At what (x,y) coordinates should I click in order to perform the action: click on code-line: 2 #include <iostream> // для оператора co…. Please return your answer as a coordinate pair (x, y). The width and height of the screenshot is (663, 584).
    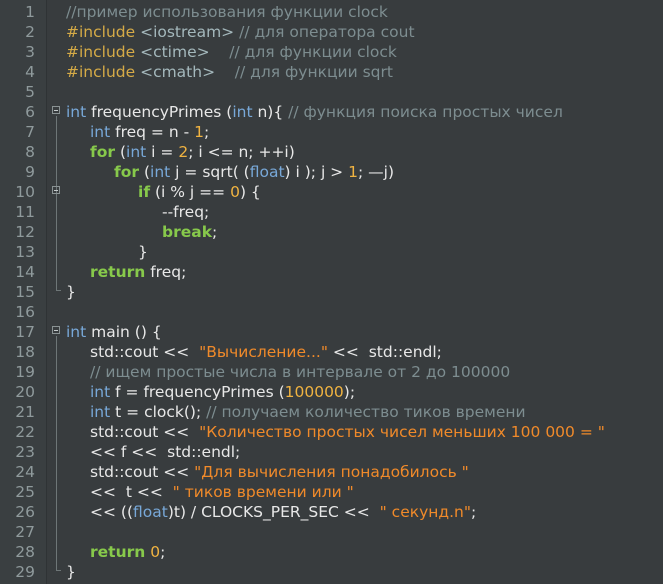
    Looking at the image, I should click on (331, 32).